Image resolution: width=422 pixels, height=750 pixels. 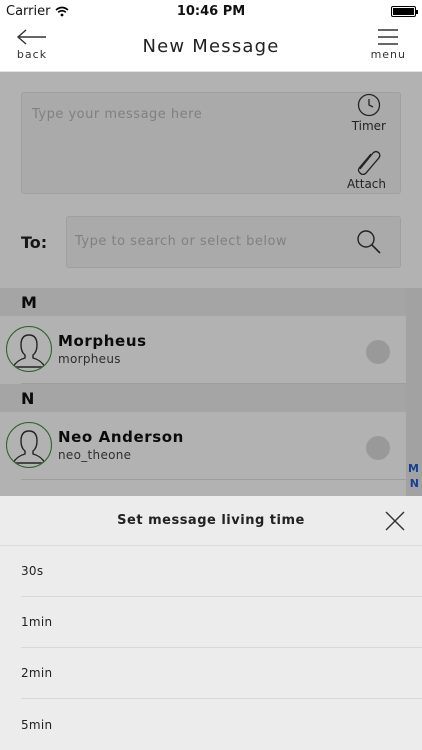 What do you see at coordinates (62, 11) in the screenshot?
I see `wifi-icon` at bounding box center [62, 11].